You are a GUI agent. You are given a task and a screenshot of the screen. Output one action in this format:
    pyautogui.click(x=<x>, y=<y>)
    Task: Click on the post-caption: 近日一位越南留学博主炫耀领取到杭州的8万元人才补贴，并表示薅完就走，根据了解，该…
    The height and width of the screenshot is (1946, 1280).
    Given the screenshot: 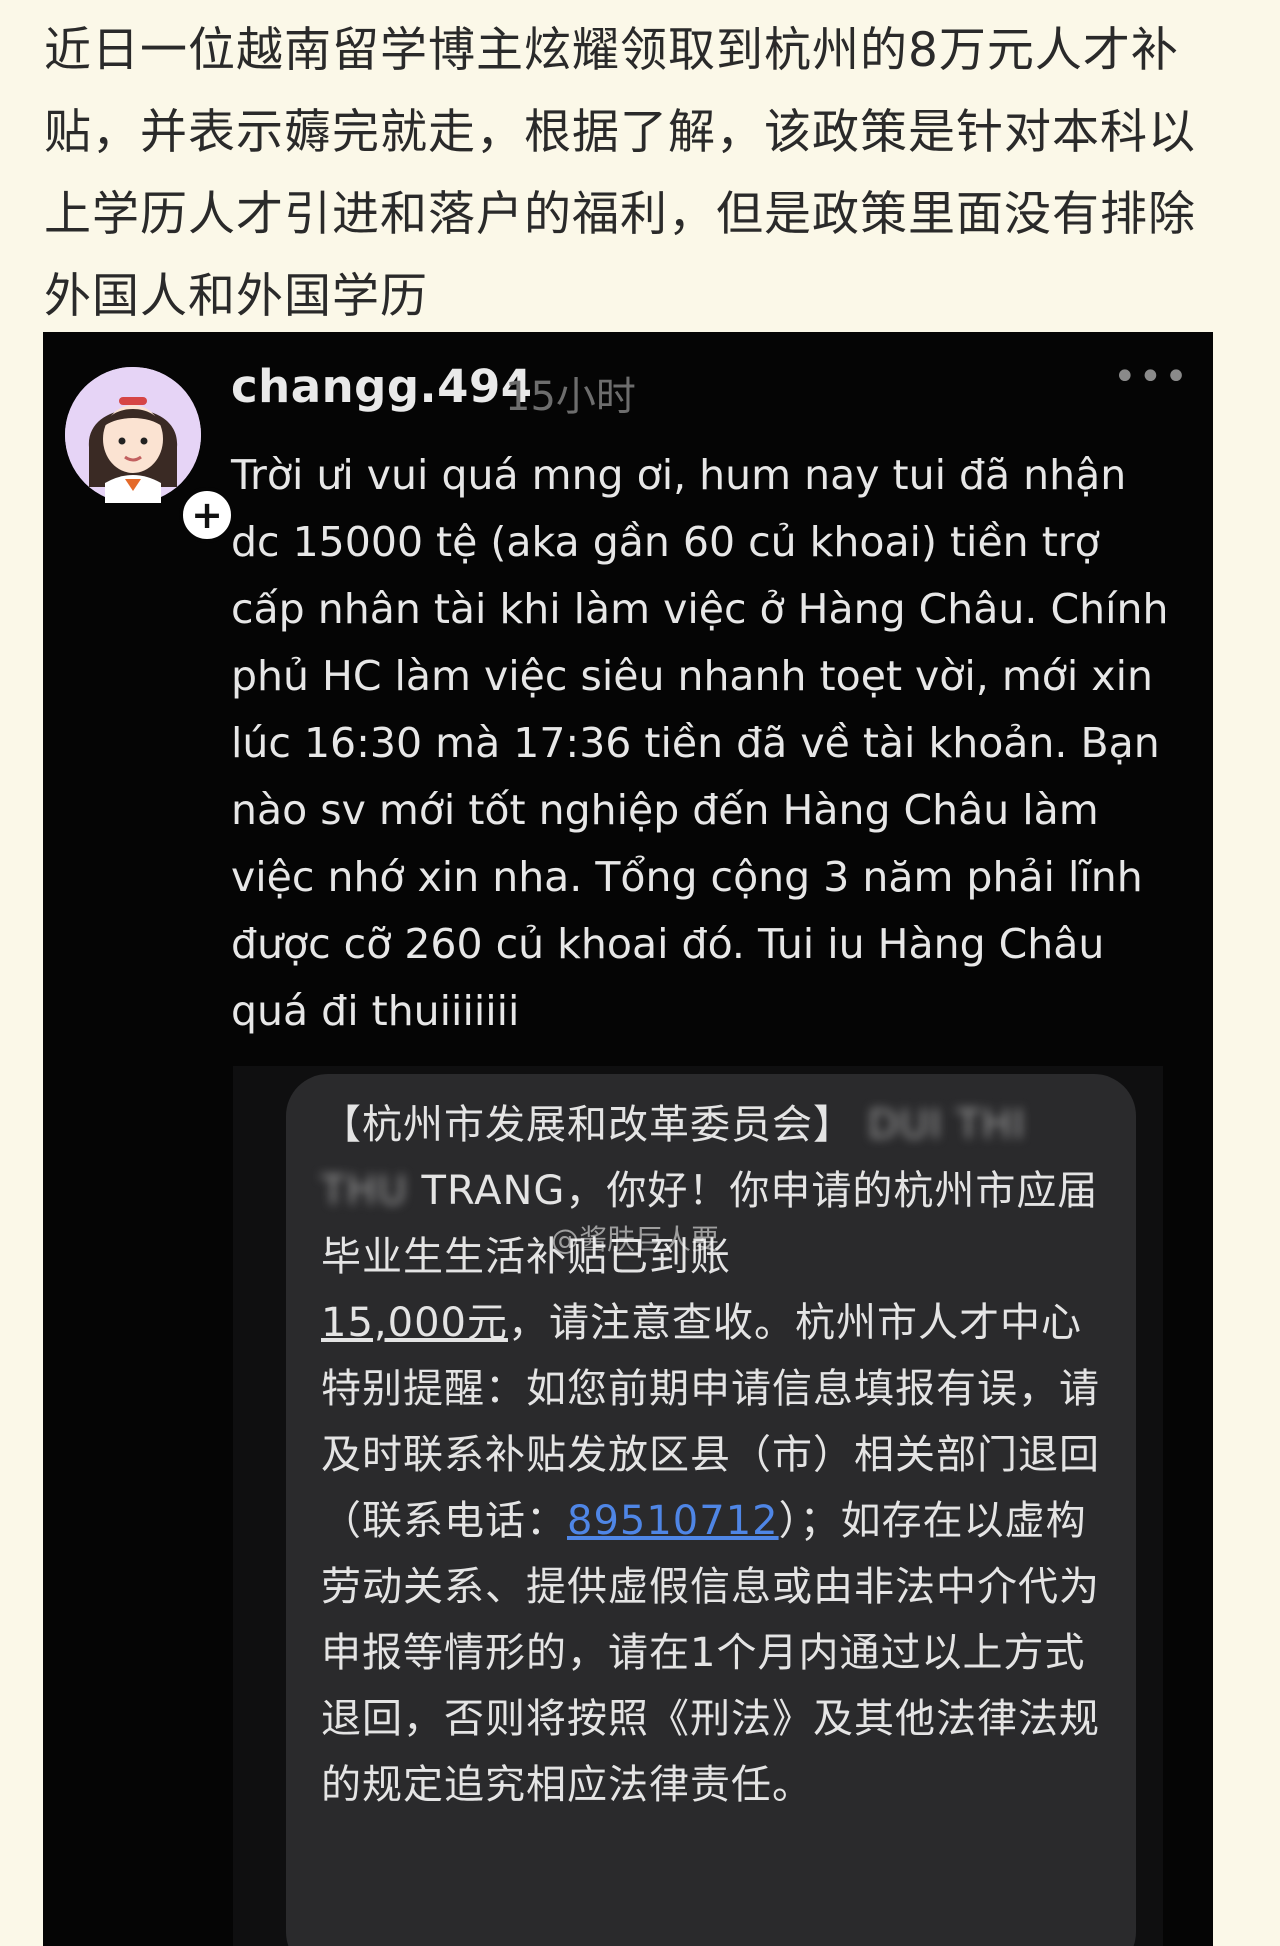 What is the action you would take?
    pyautogui.click(x=620, y=173)
    